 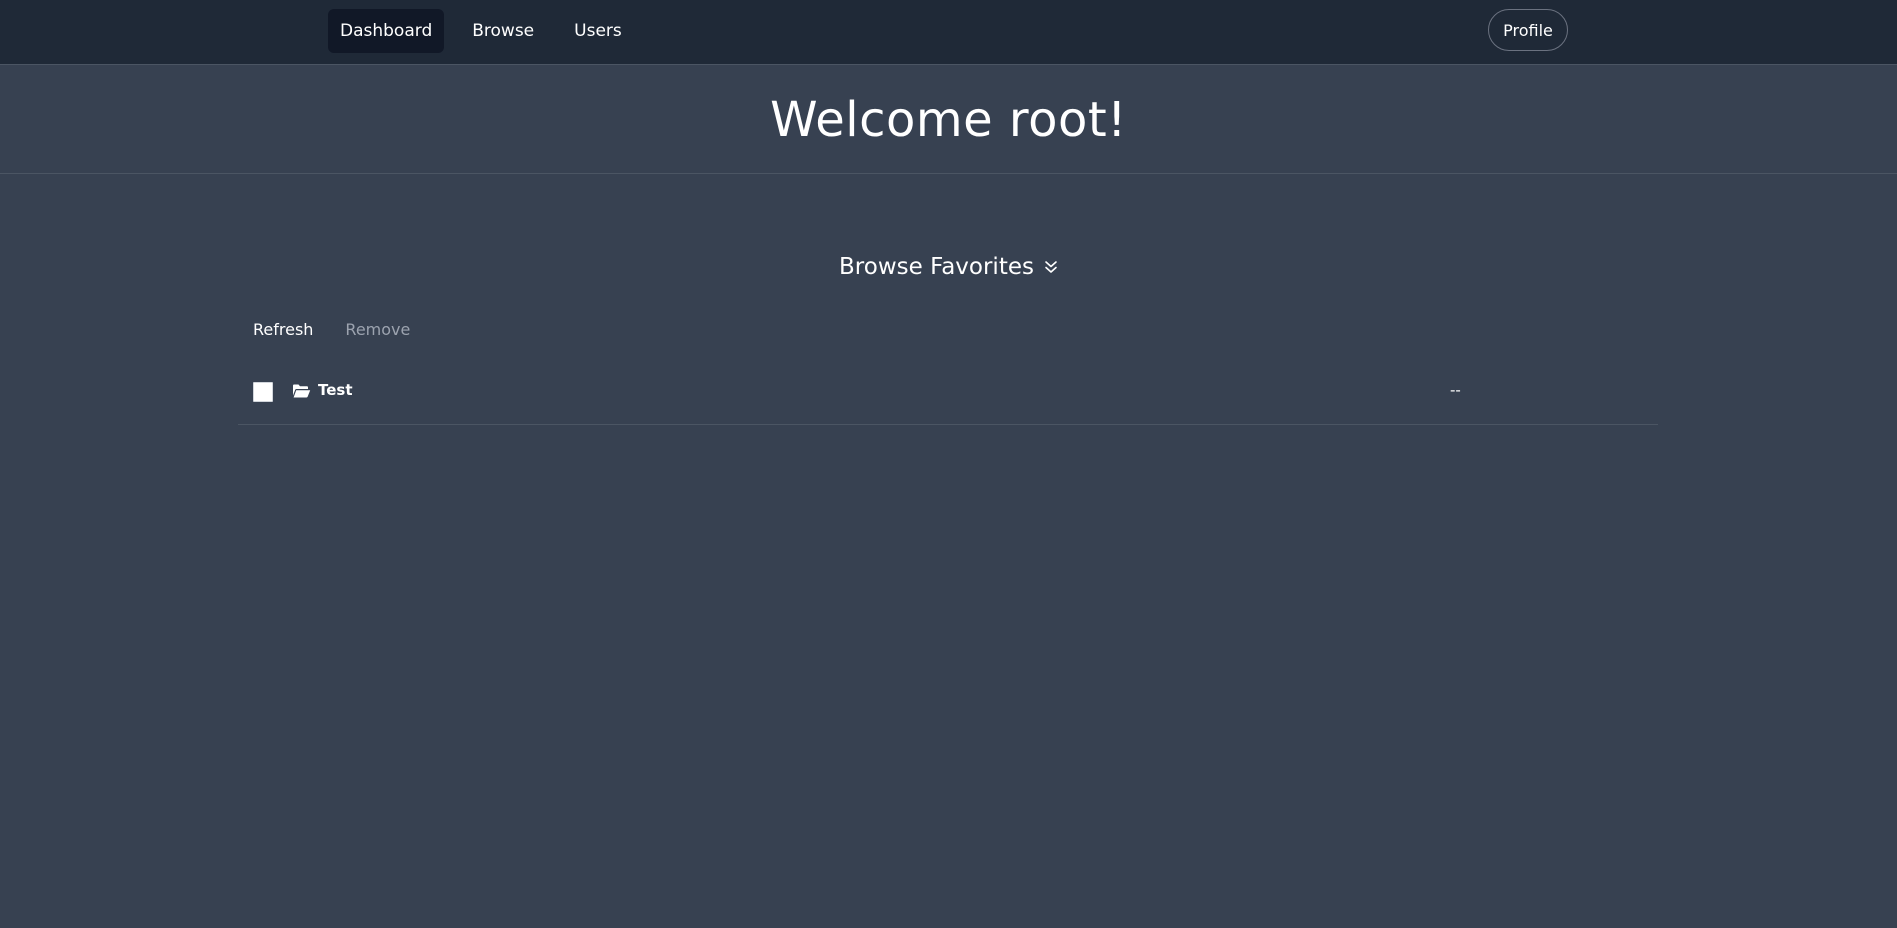 I want to click on page-title: Welcome root!, so click(x=948, y=119).